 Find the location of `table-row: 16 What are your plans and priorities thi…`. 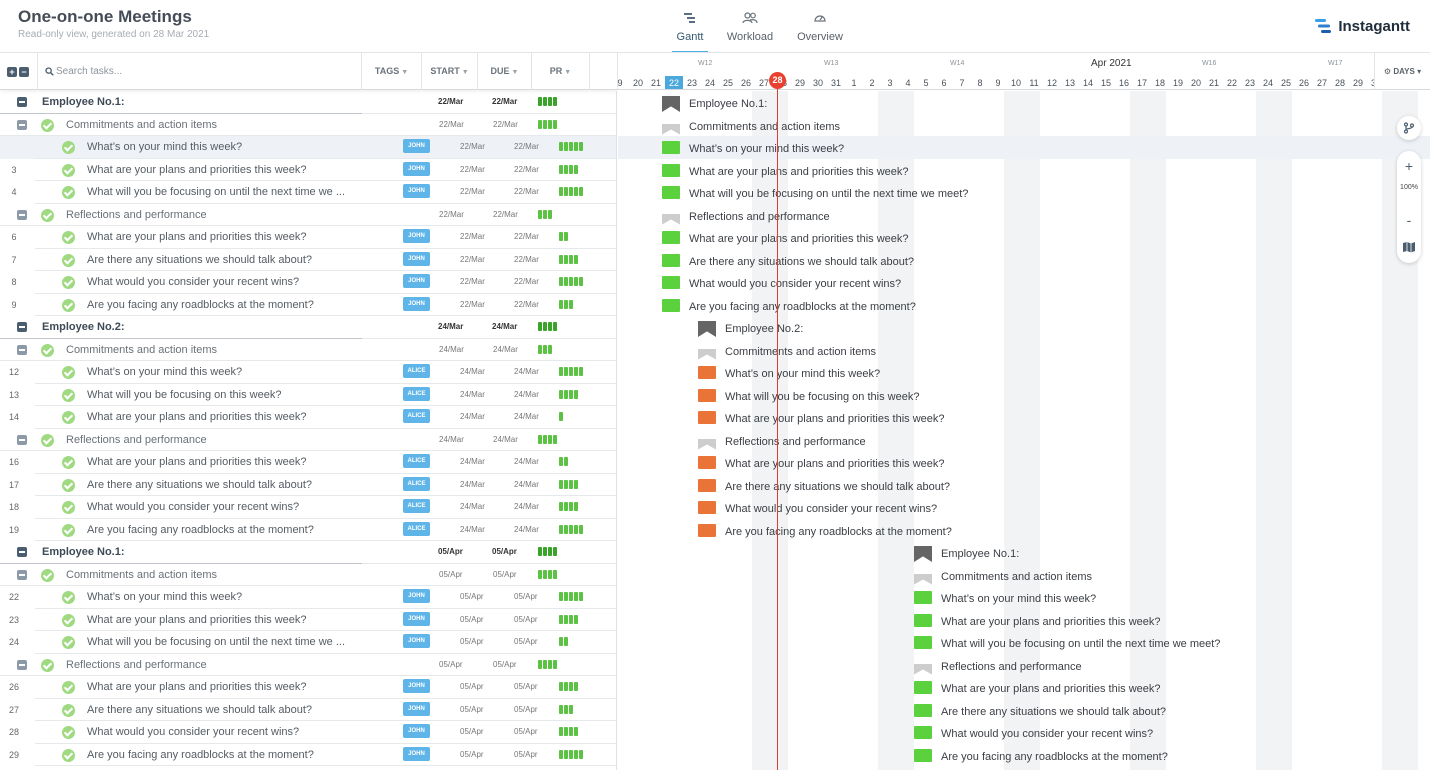

table-row: 16 What are your plans and priorities thi… is located at coordinates (308, 462).